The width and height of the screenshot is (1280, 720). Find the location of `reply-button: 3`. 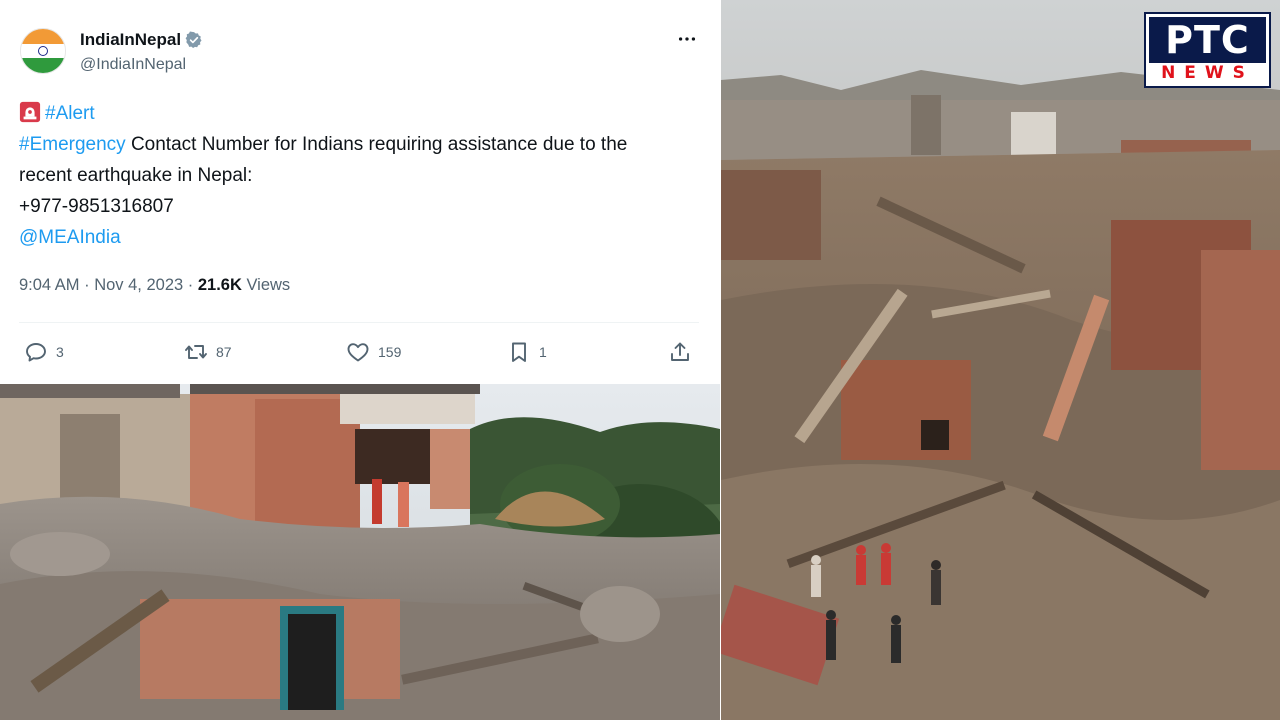

reply-button: 3 is located at coordinates (44, 352).